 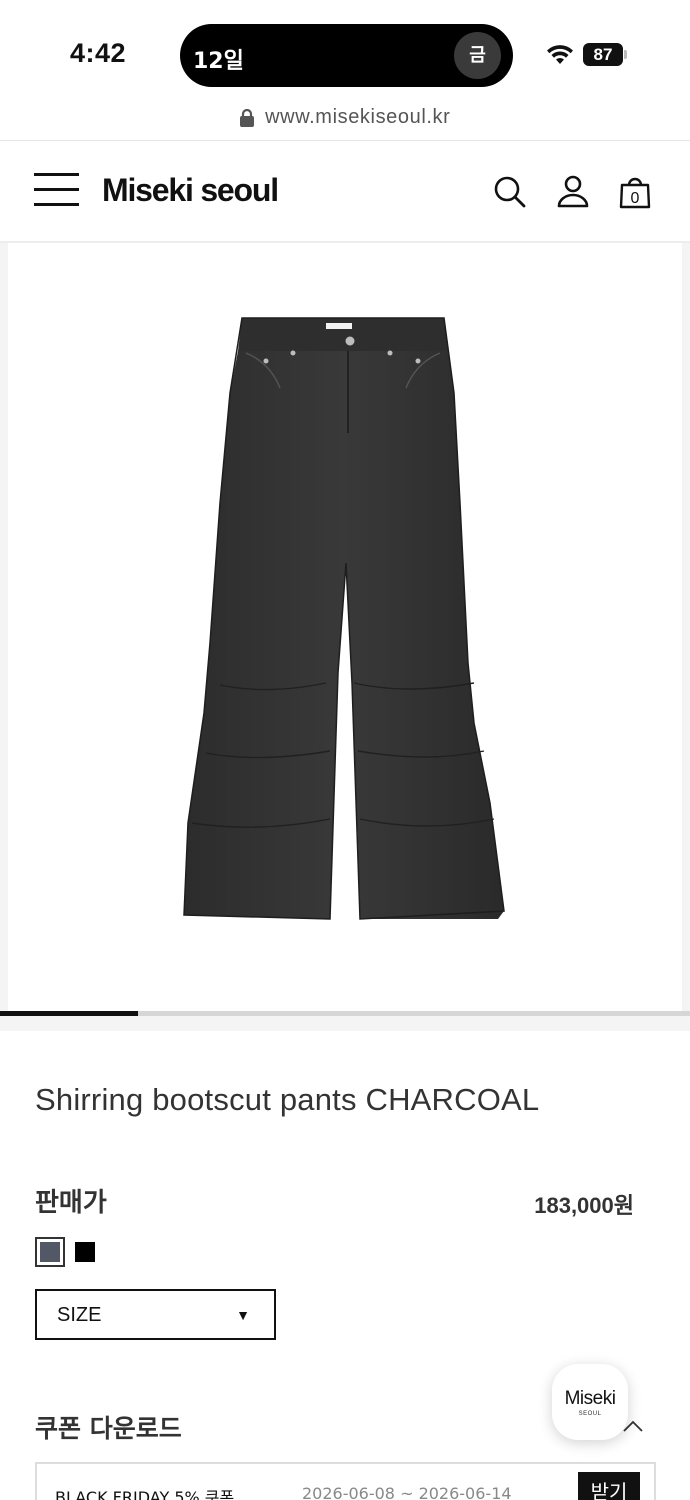 I want to click on coupon-download-button: 받기, so click(x=609, y=1486).